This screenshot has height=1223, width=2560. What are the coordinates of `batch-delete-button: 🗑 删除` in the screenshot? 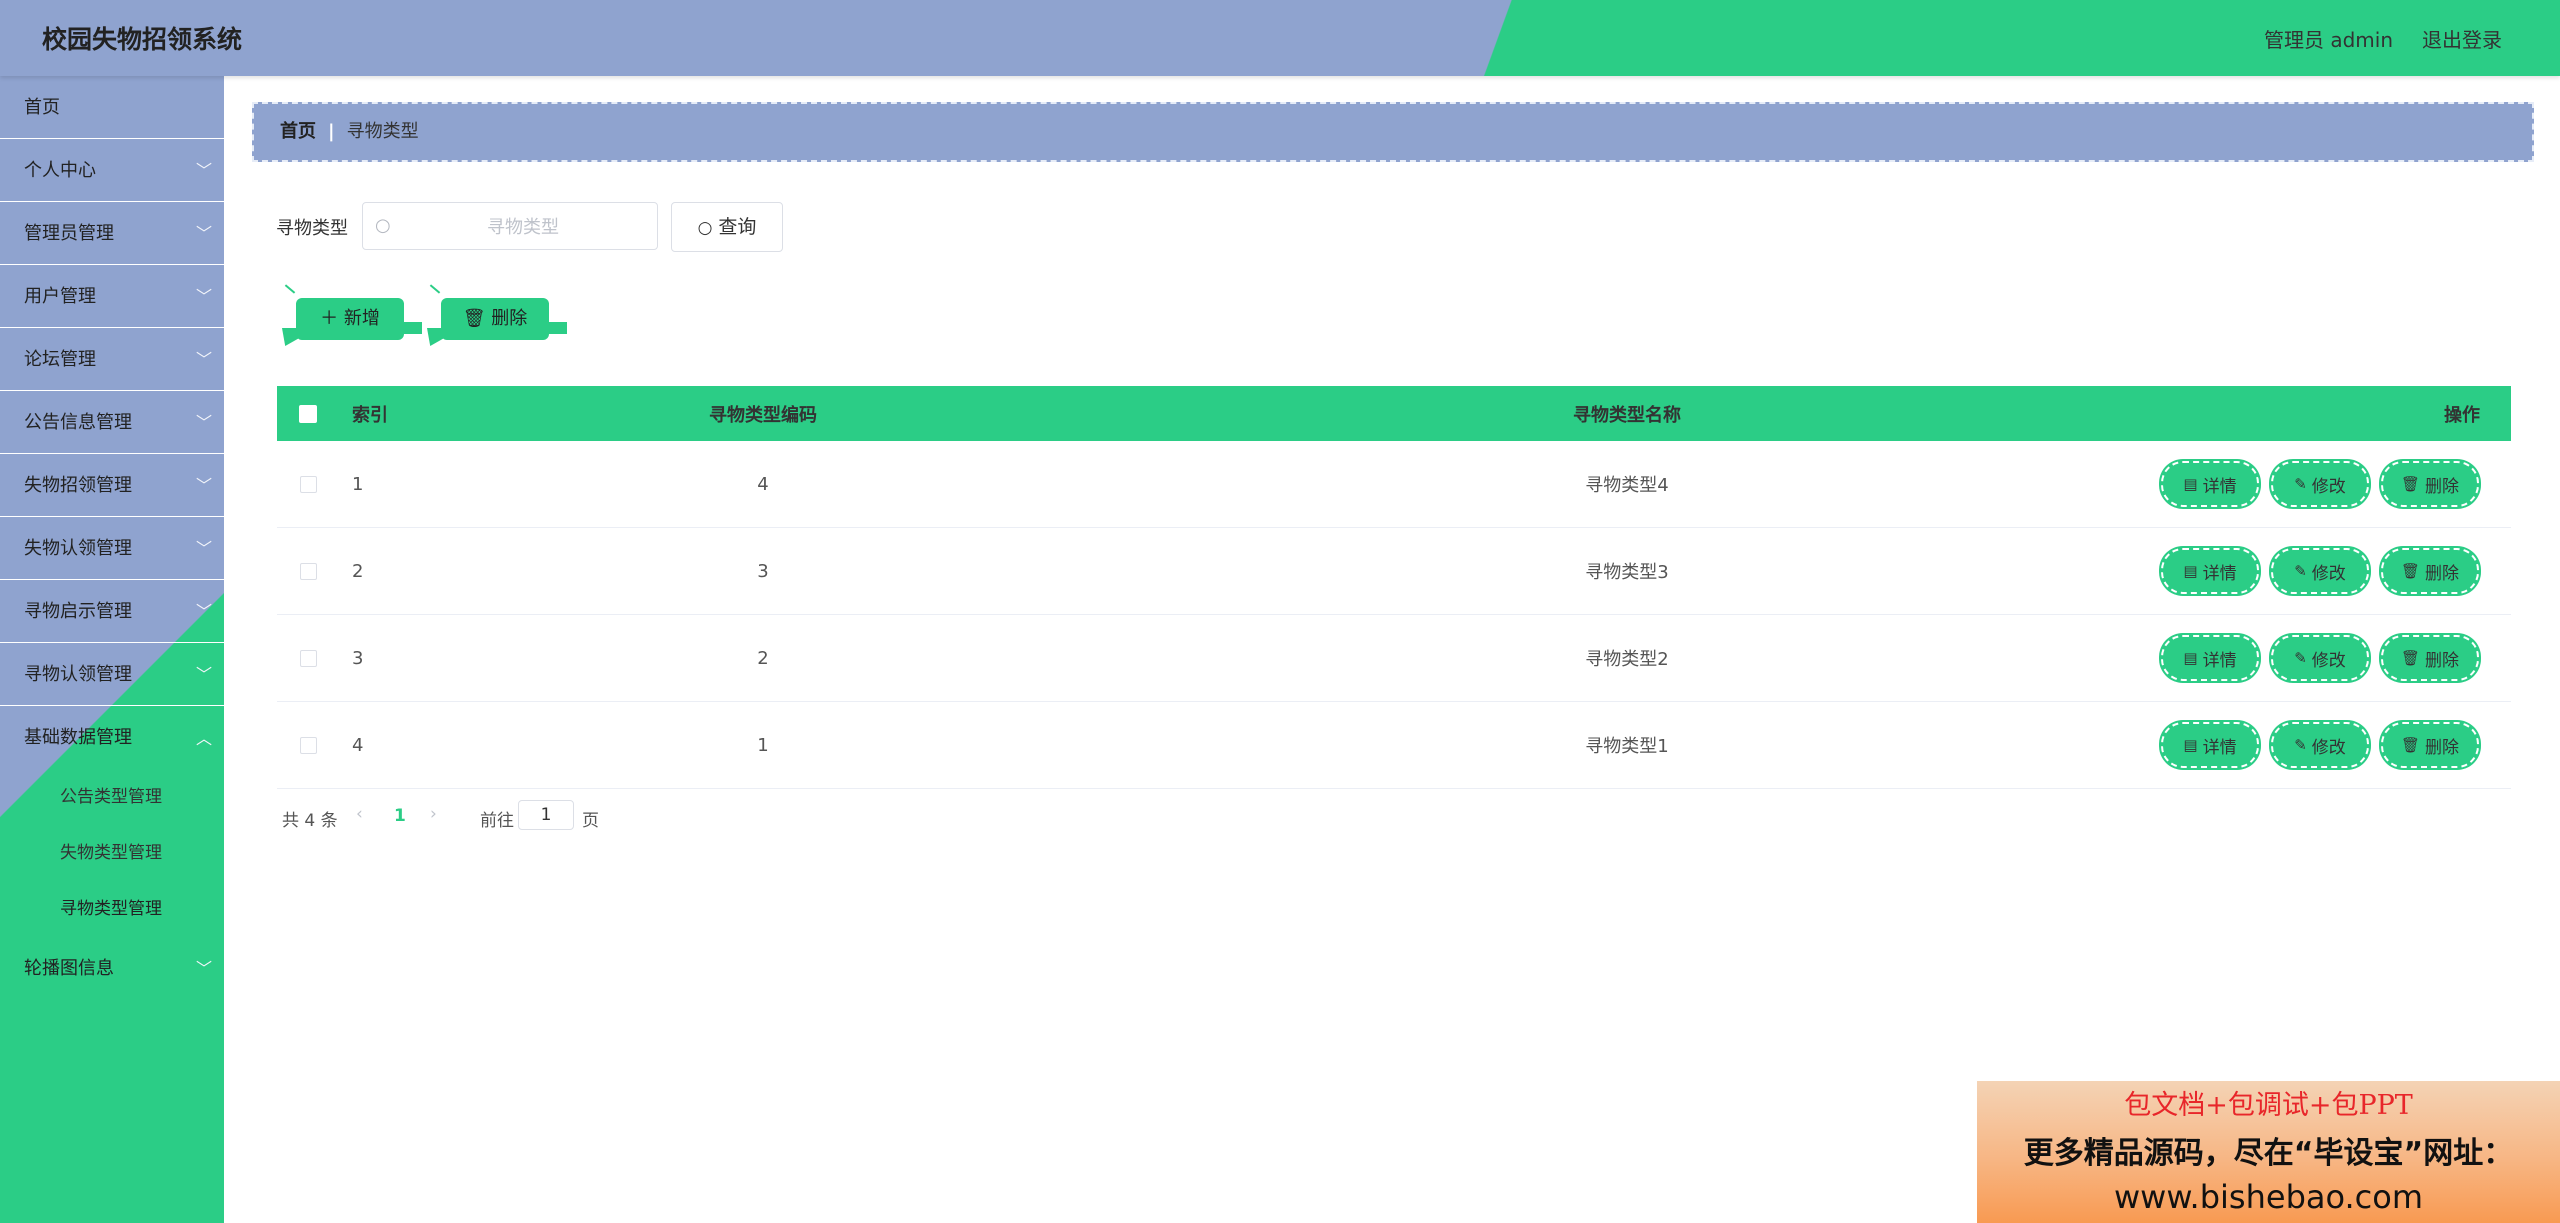 It's located at (497, 315).